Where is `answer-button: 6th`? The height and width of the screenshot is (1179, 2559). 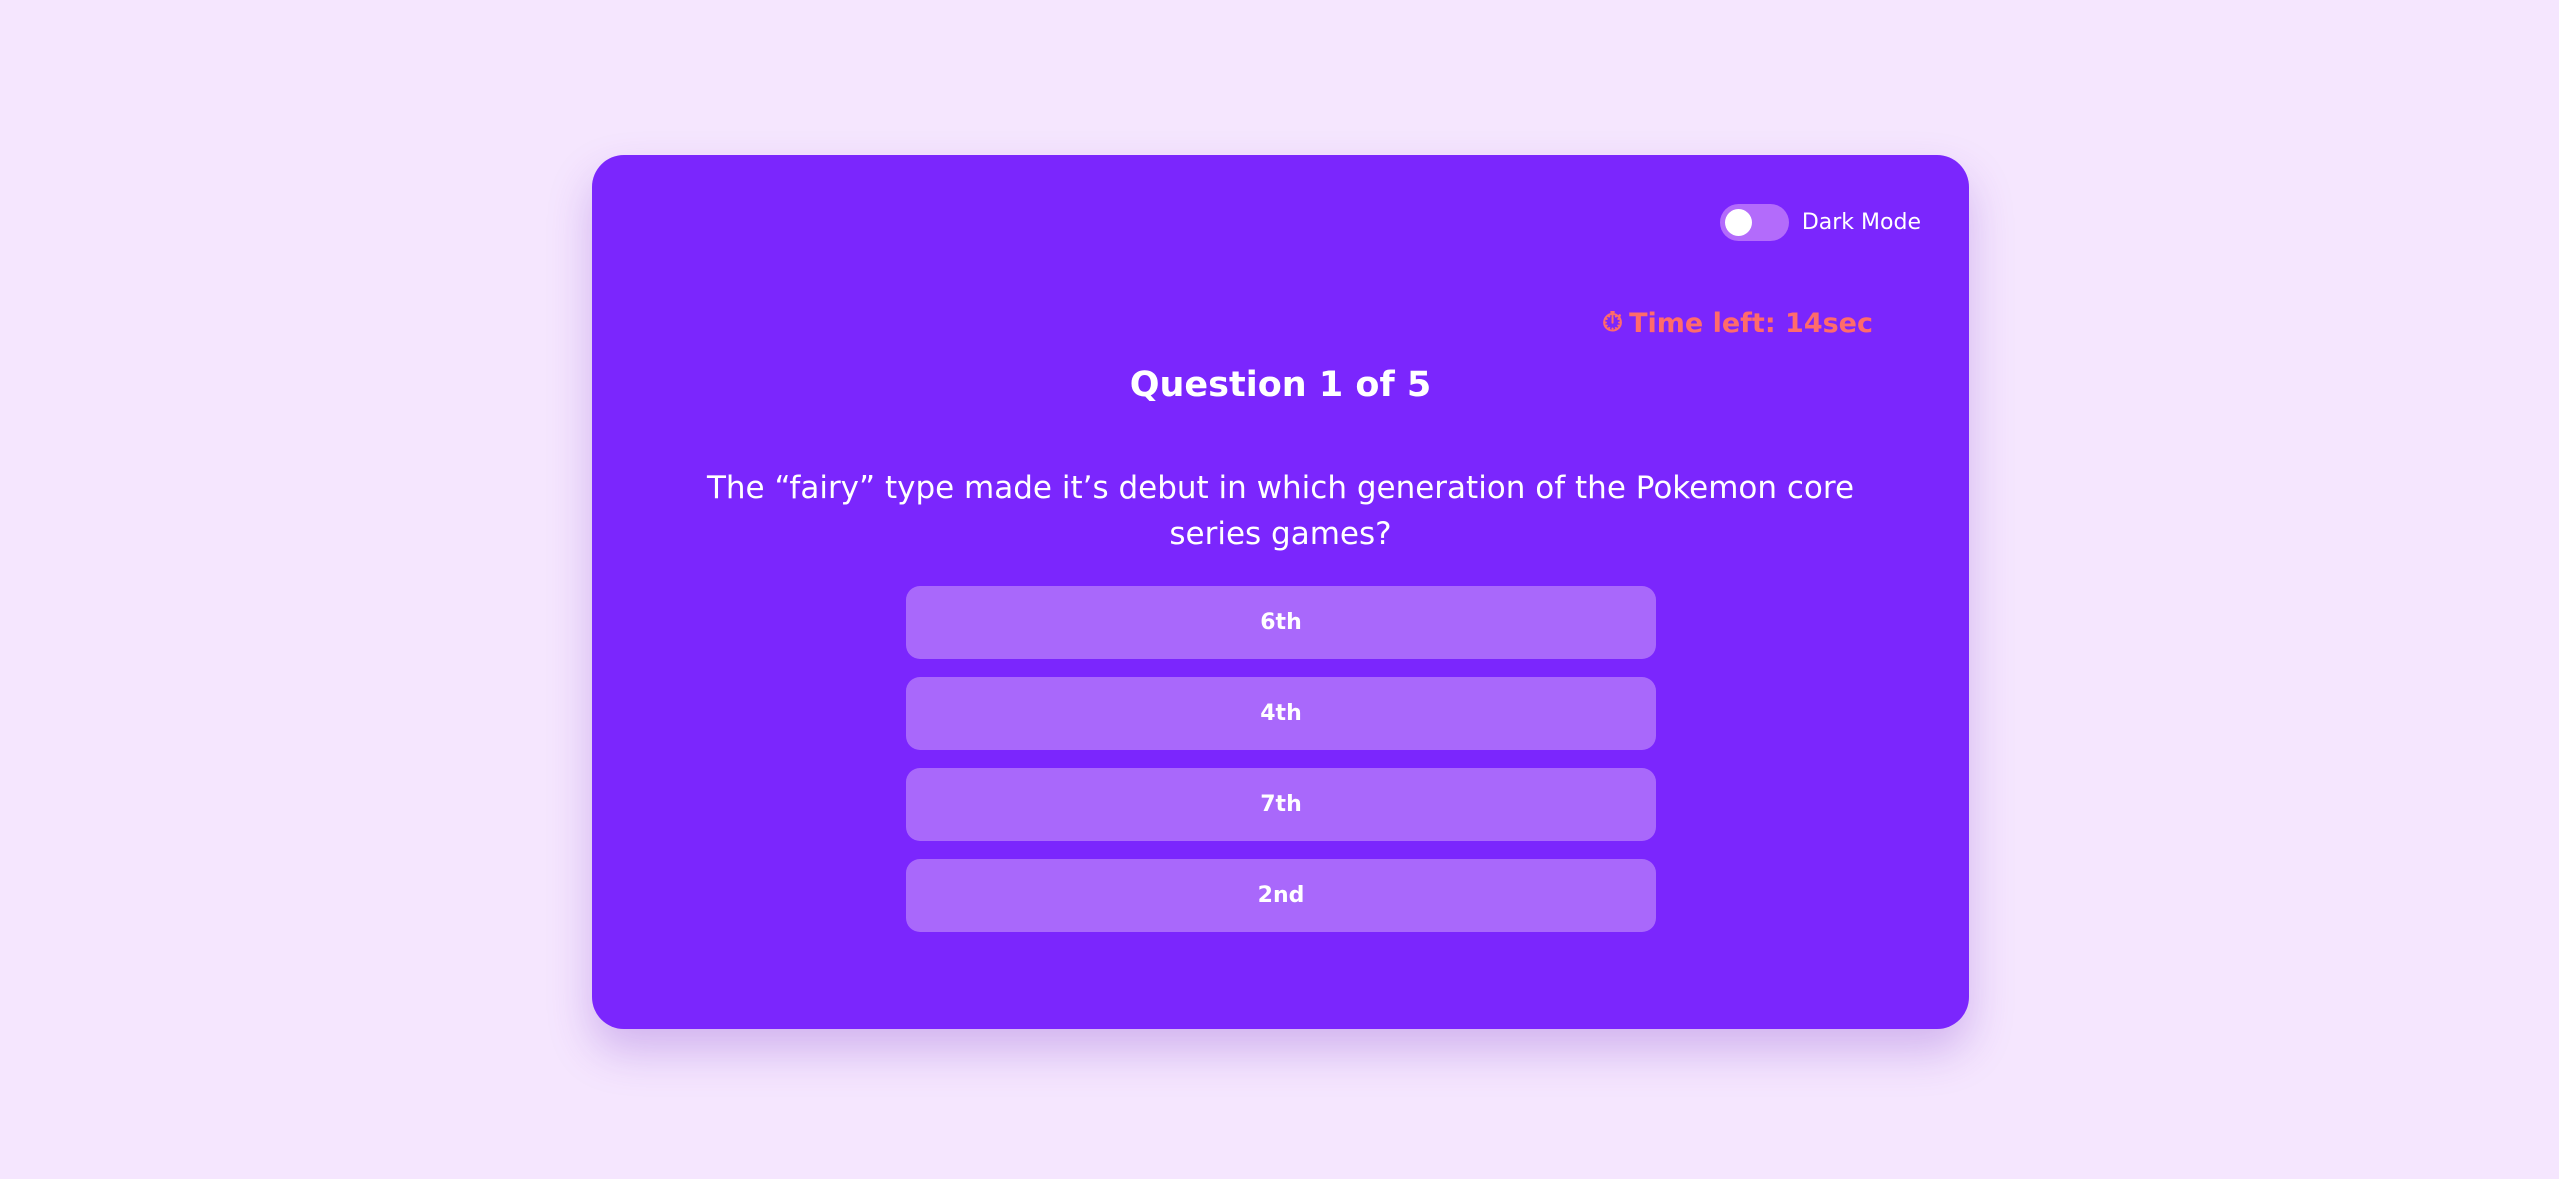
answer-button: 6th is located at coordinates (1281, 622).